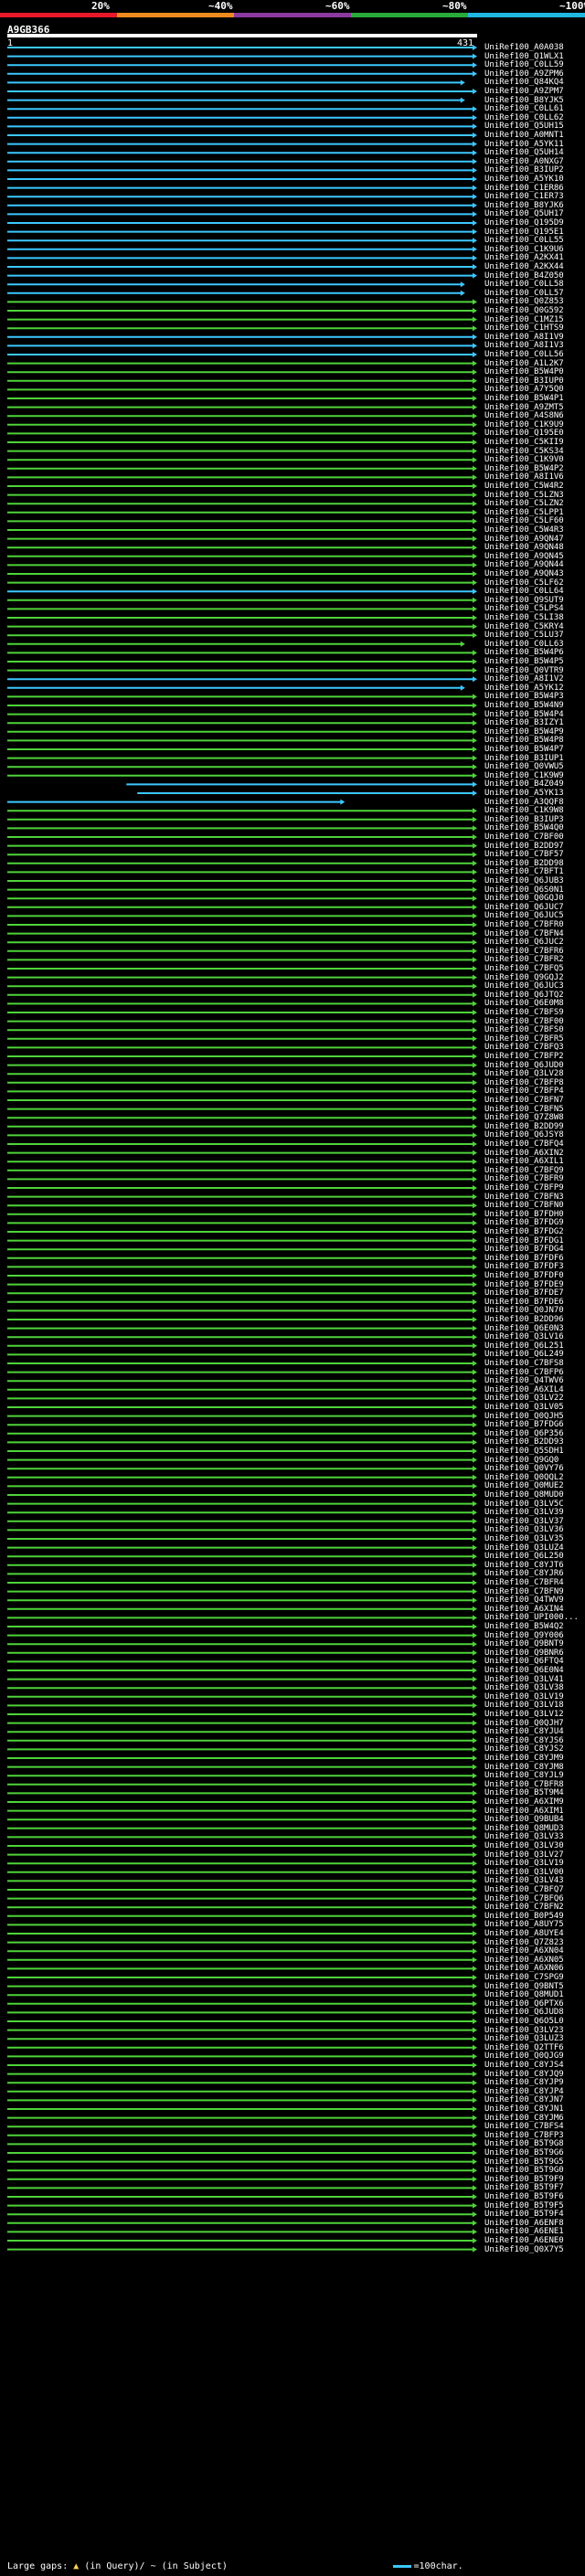  Describe the element at coordinates (524, 951) in the screenshot. I see `hit-label: UniRef100_C7BFR6` at that location.